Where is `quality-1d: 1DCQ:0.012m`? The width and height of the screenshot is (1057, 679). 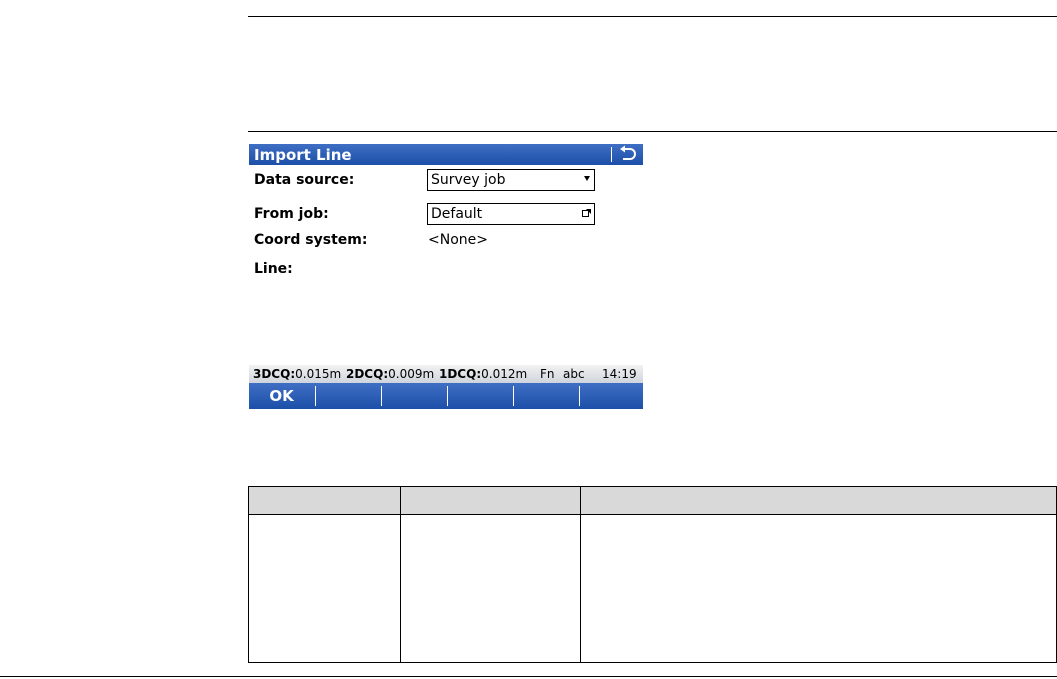 quality-1d: 1DCQ:0.012m is located at coordinates (483, 374).